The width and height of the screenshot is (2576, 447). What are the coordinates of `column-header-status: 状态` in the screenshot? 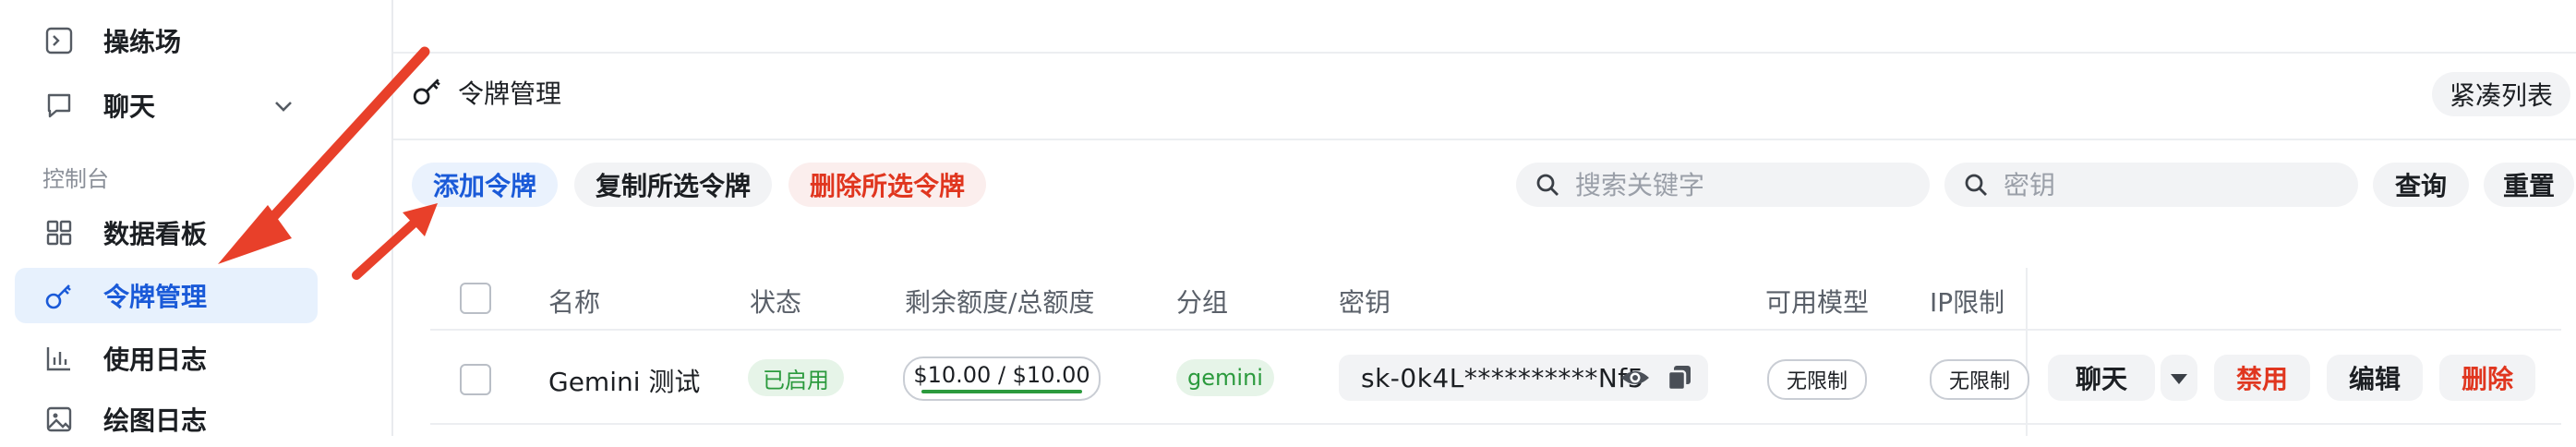 It's located at (775, 301).